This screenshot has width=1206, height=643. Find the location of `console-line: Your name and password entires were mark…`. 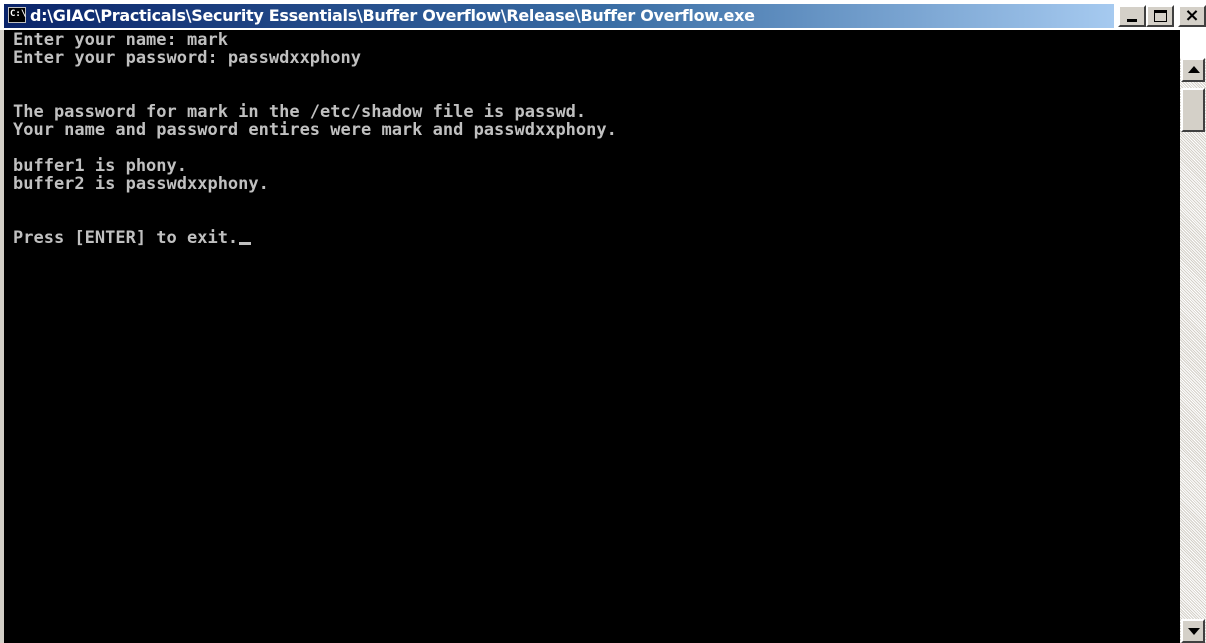

console-line: Your name and password entires were mark… is located at coordinates (315, 130).